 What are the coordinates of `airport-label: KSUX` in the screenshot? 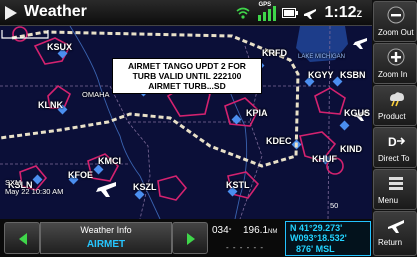 It's located at (60, 47).